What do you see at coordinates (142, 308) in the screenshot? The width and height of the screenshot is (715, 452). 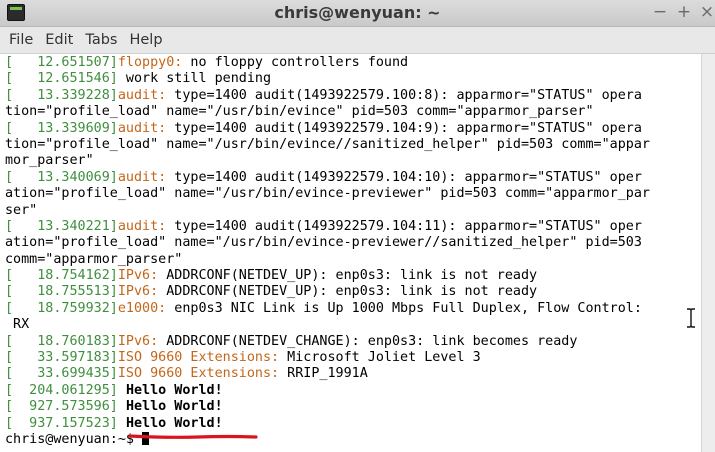 I see `log-subsystem: e1000:` at bounding box center [142, 308].